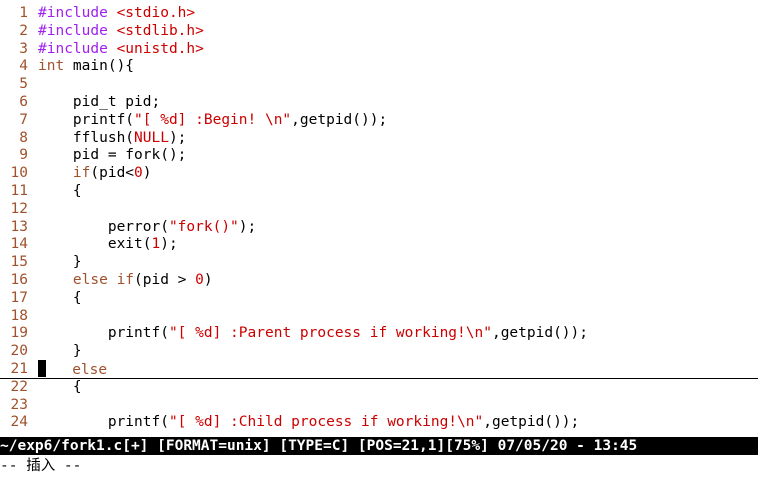  What do you see at coordinates (19, 369) in the screenshot?
I see `line-number: 21` at bounding box center [19, 369].